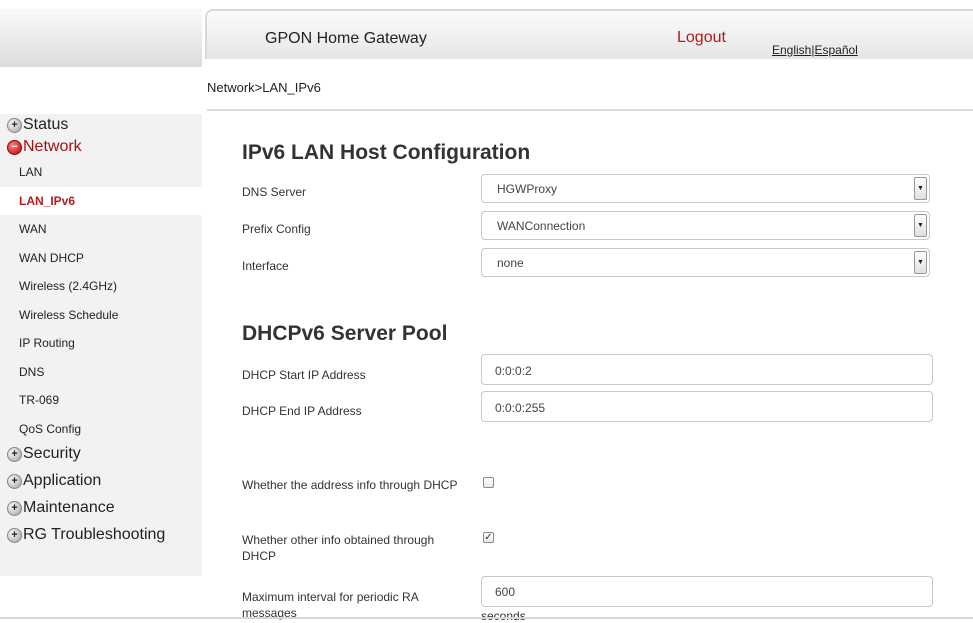  Describe the element at coordinates (69, 507) in the screenshot. I see `sidebar-group-label: Maintenance` at that location.